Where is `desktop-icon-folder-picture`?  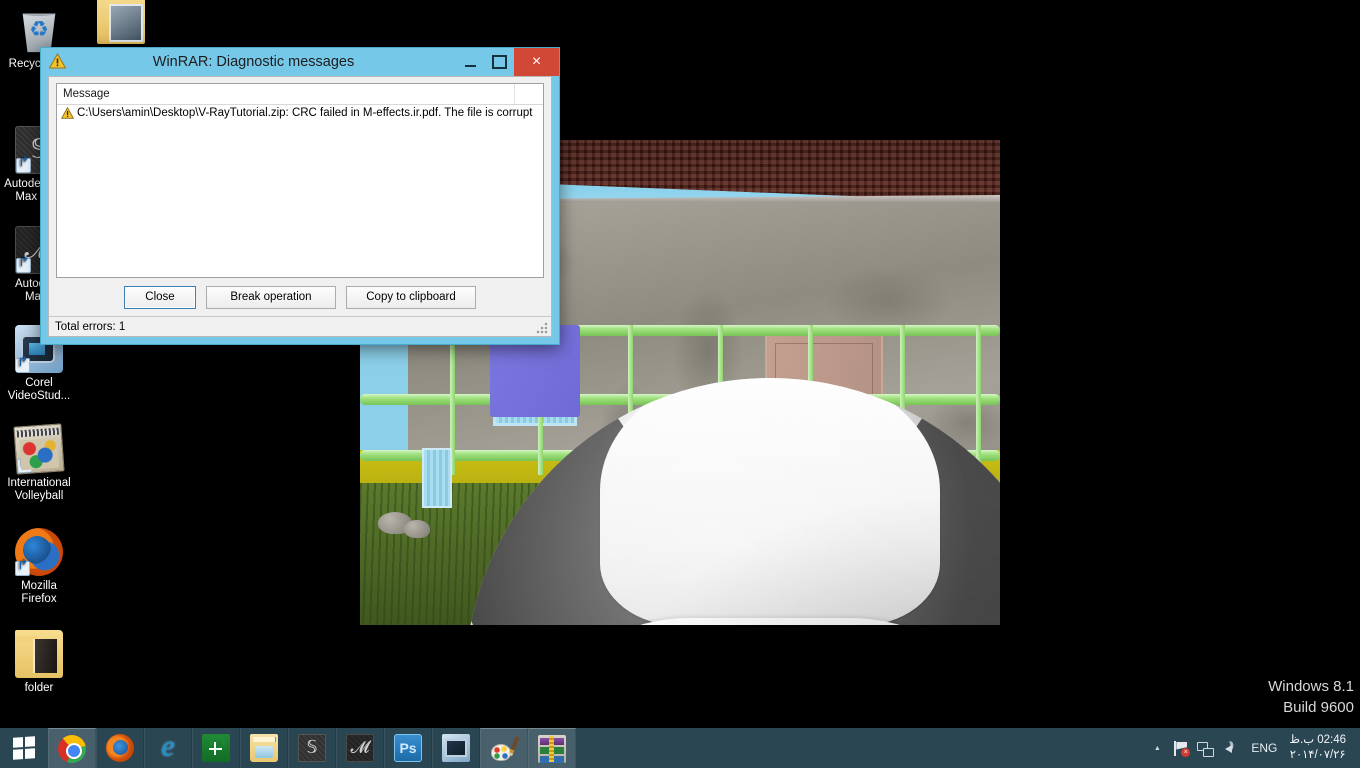 desktop-icon-folder-picture is located at coordinates (121, 24).